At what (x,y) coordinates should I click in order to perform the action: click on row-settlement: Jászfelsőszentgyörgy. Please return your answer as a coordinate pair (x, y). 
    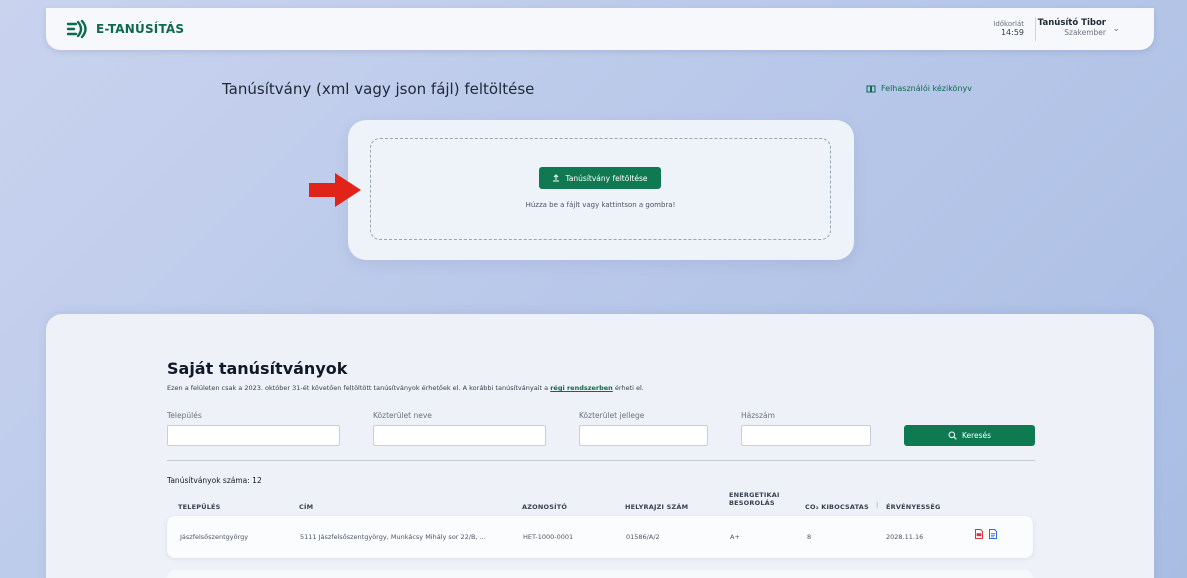
    Looking at the image, I should click on (214, 537).